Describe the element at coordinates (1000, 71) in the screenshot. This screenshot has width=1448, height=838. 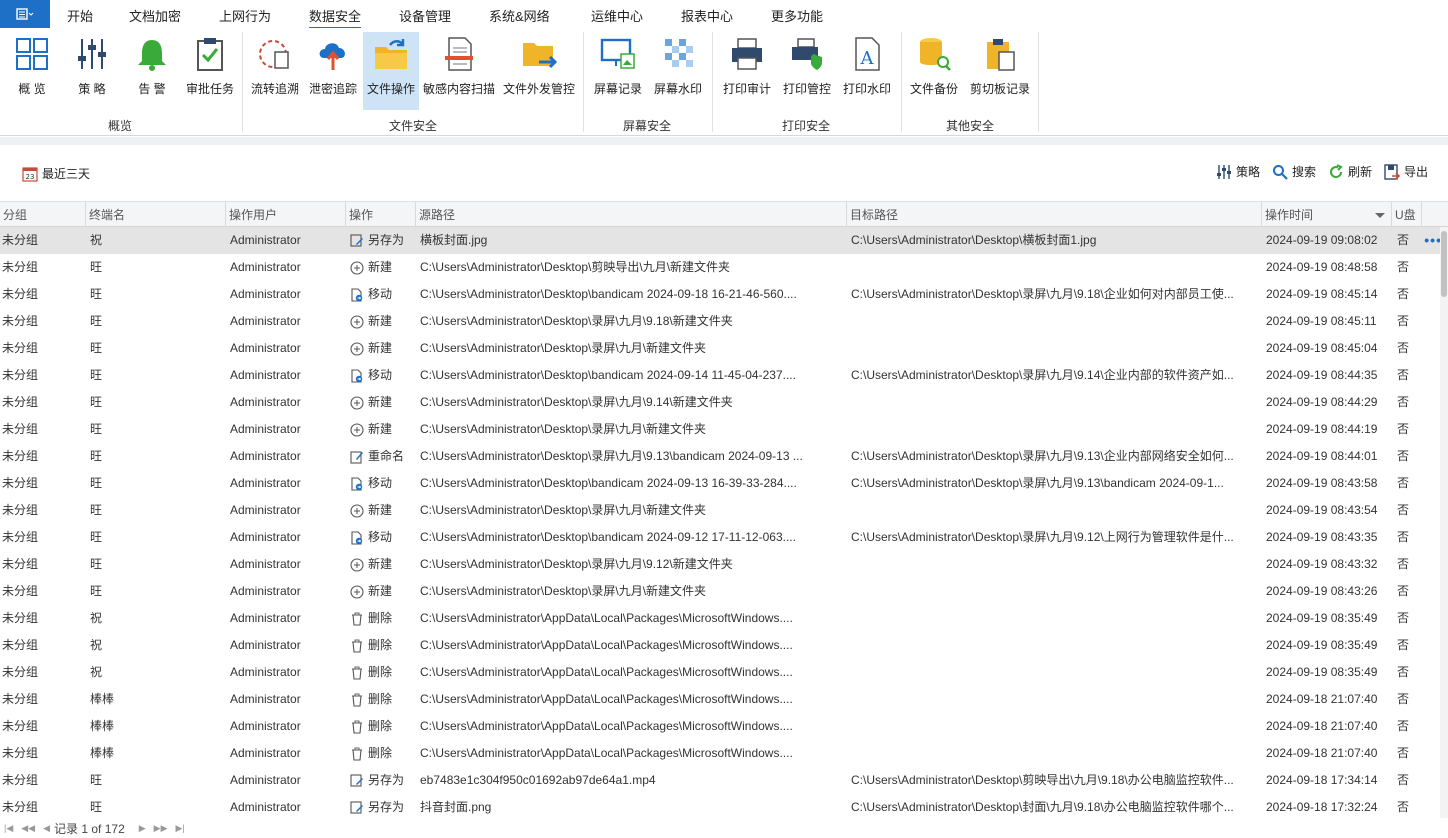
I see `clipboard-record-button: 剪切板记录` at that location.